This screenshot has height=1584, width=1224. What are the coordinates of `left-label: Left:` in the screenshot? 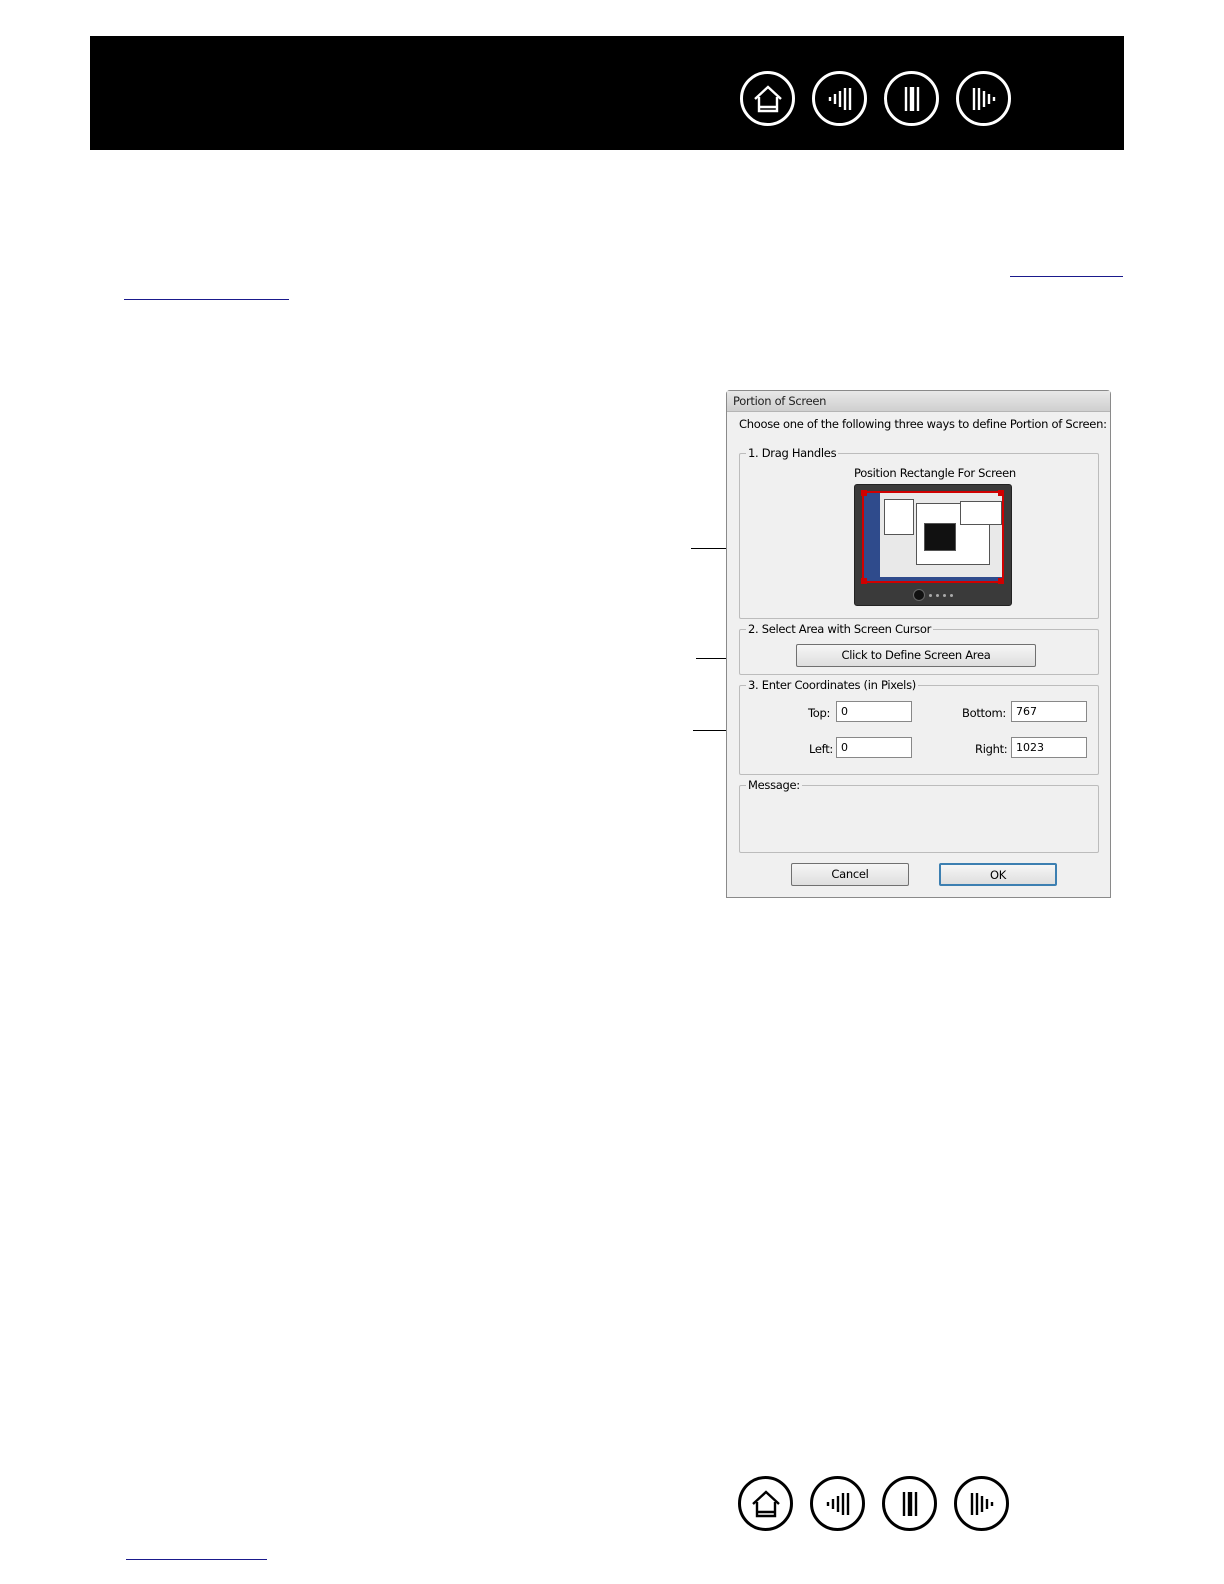 It's located at (821, 749).